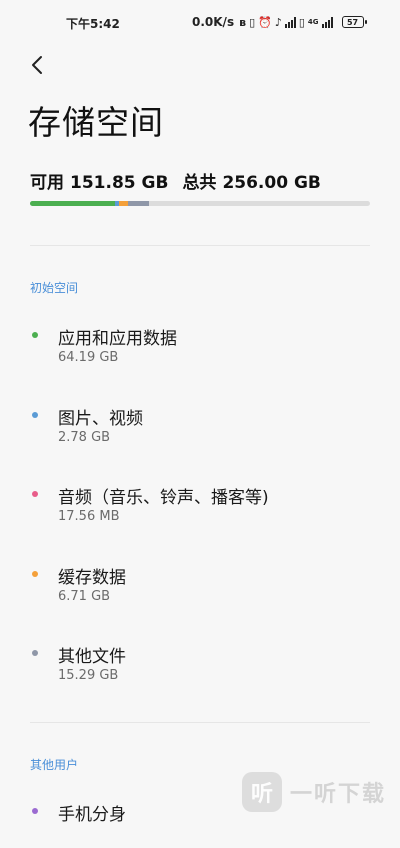 The height and width of the screenshot is (848, 400). Describe the element at coordinates (290, 22) in the screenshot. I see `signal-1-icon` at that location.